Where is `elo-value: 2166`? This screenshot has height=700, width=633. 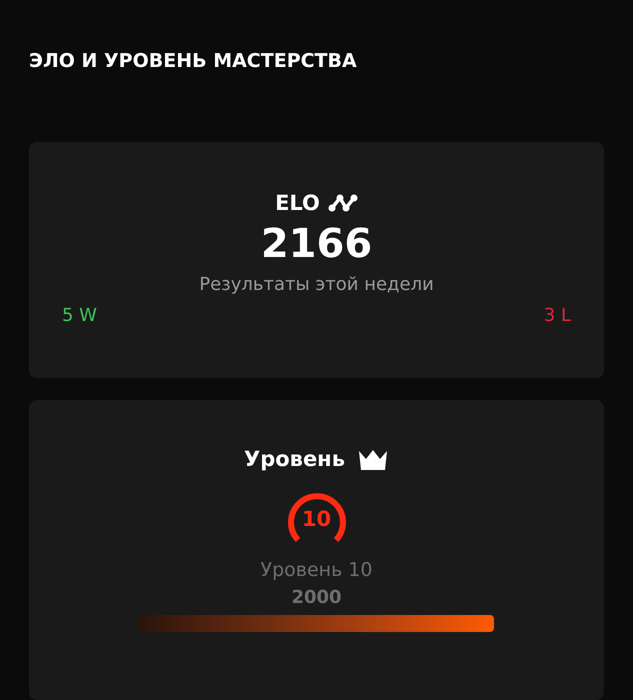 elo-value: 2166 is located at coordinates (316, 244).